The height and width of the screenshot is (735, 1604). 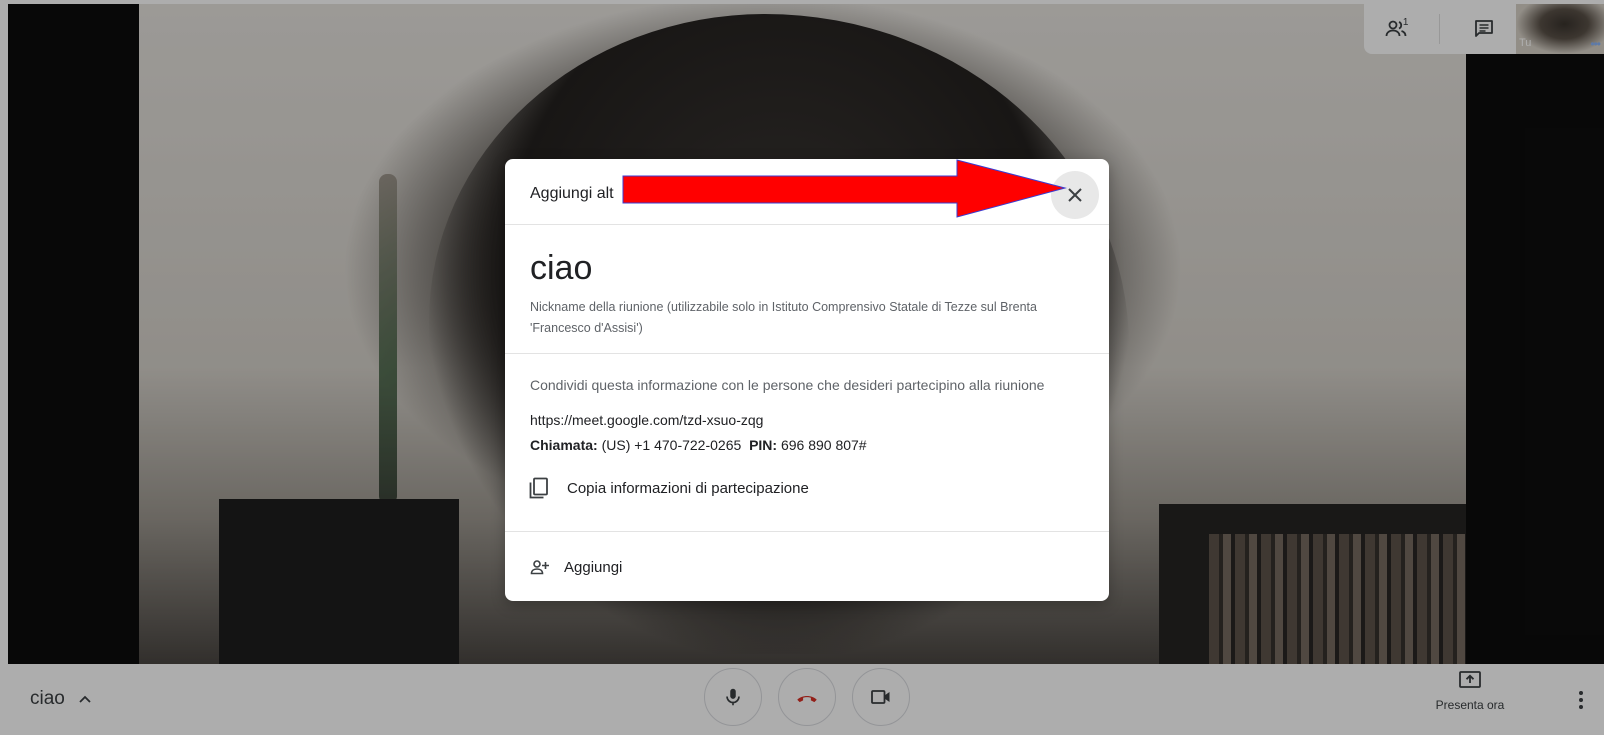 I want to click on copy-join-info-label: Copia informazioni di partecipazione, so click(x=688, y=488).